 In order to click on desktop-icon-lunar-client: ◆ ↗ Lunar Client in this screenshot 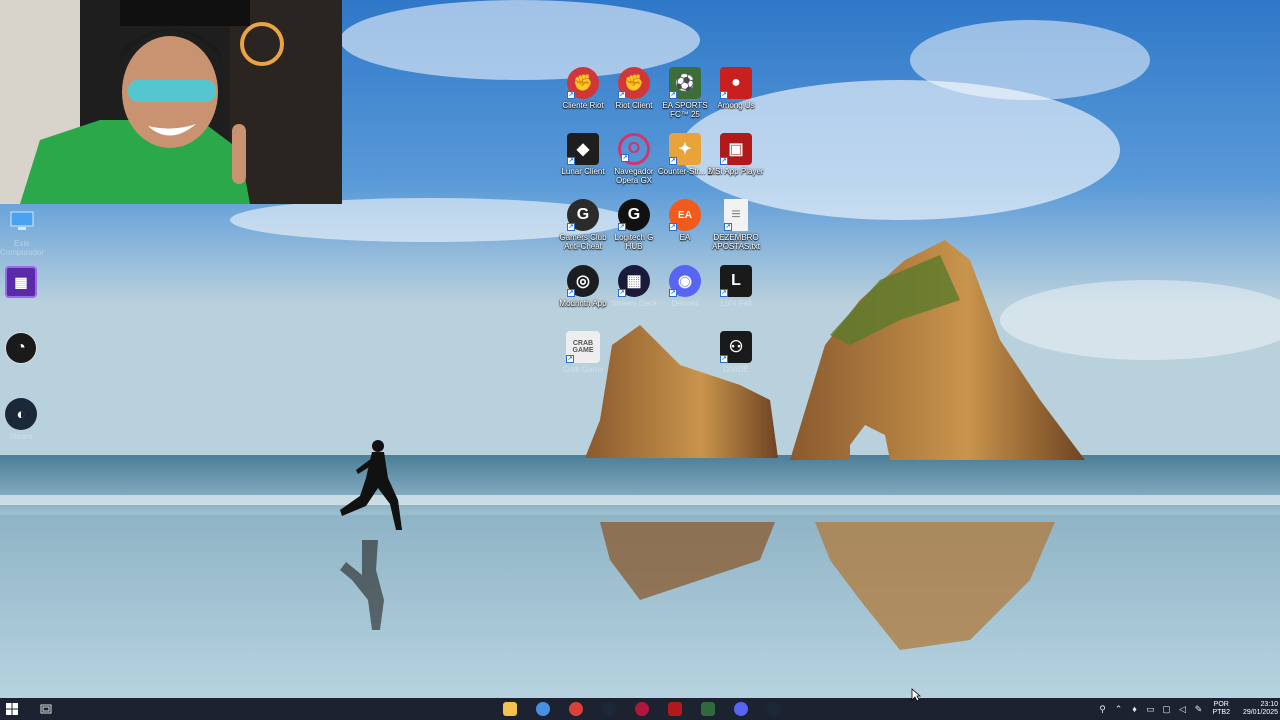, I will do `click(583, 154)`.